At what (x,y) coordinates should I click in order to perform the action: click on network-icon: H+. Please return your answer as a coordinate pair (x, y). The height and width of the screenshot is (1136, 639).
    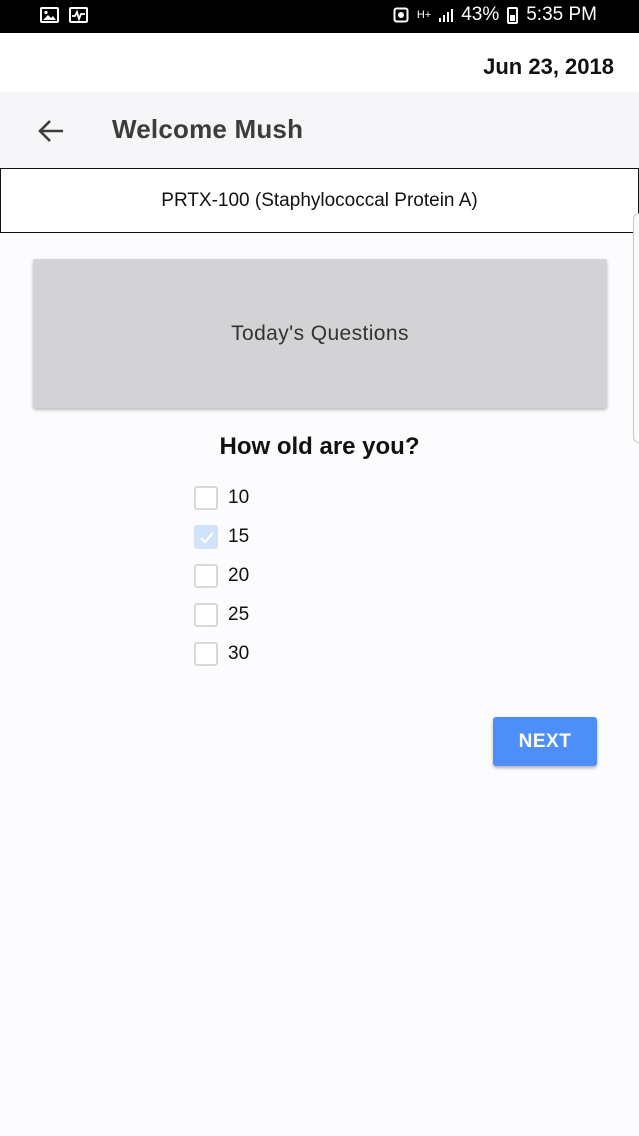
    Looking at the image, I should click on (424, 15).